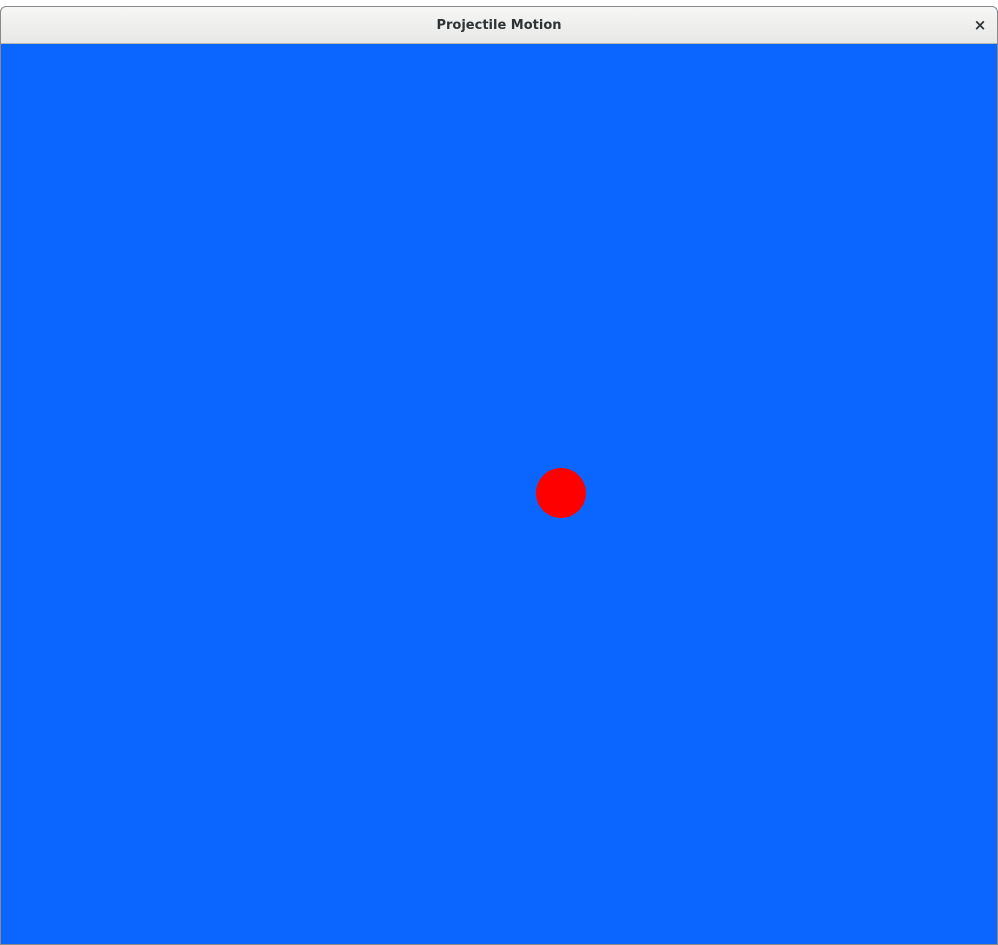 The image size is (998, 945). What do you see at coordinates (561, 493) in the screenshot?
I see `projectile-ball` at bounding box center [561, 493].